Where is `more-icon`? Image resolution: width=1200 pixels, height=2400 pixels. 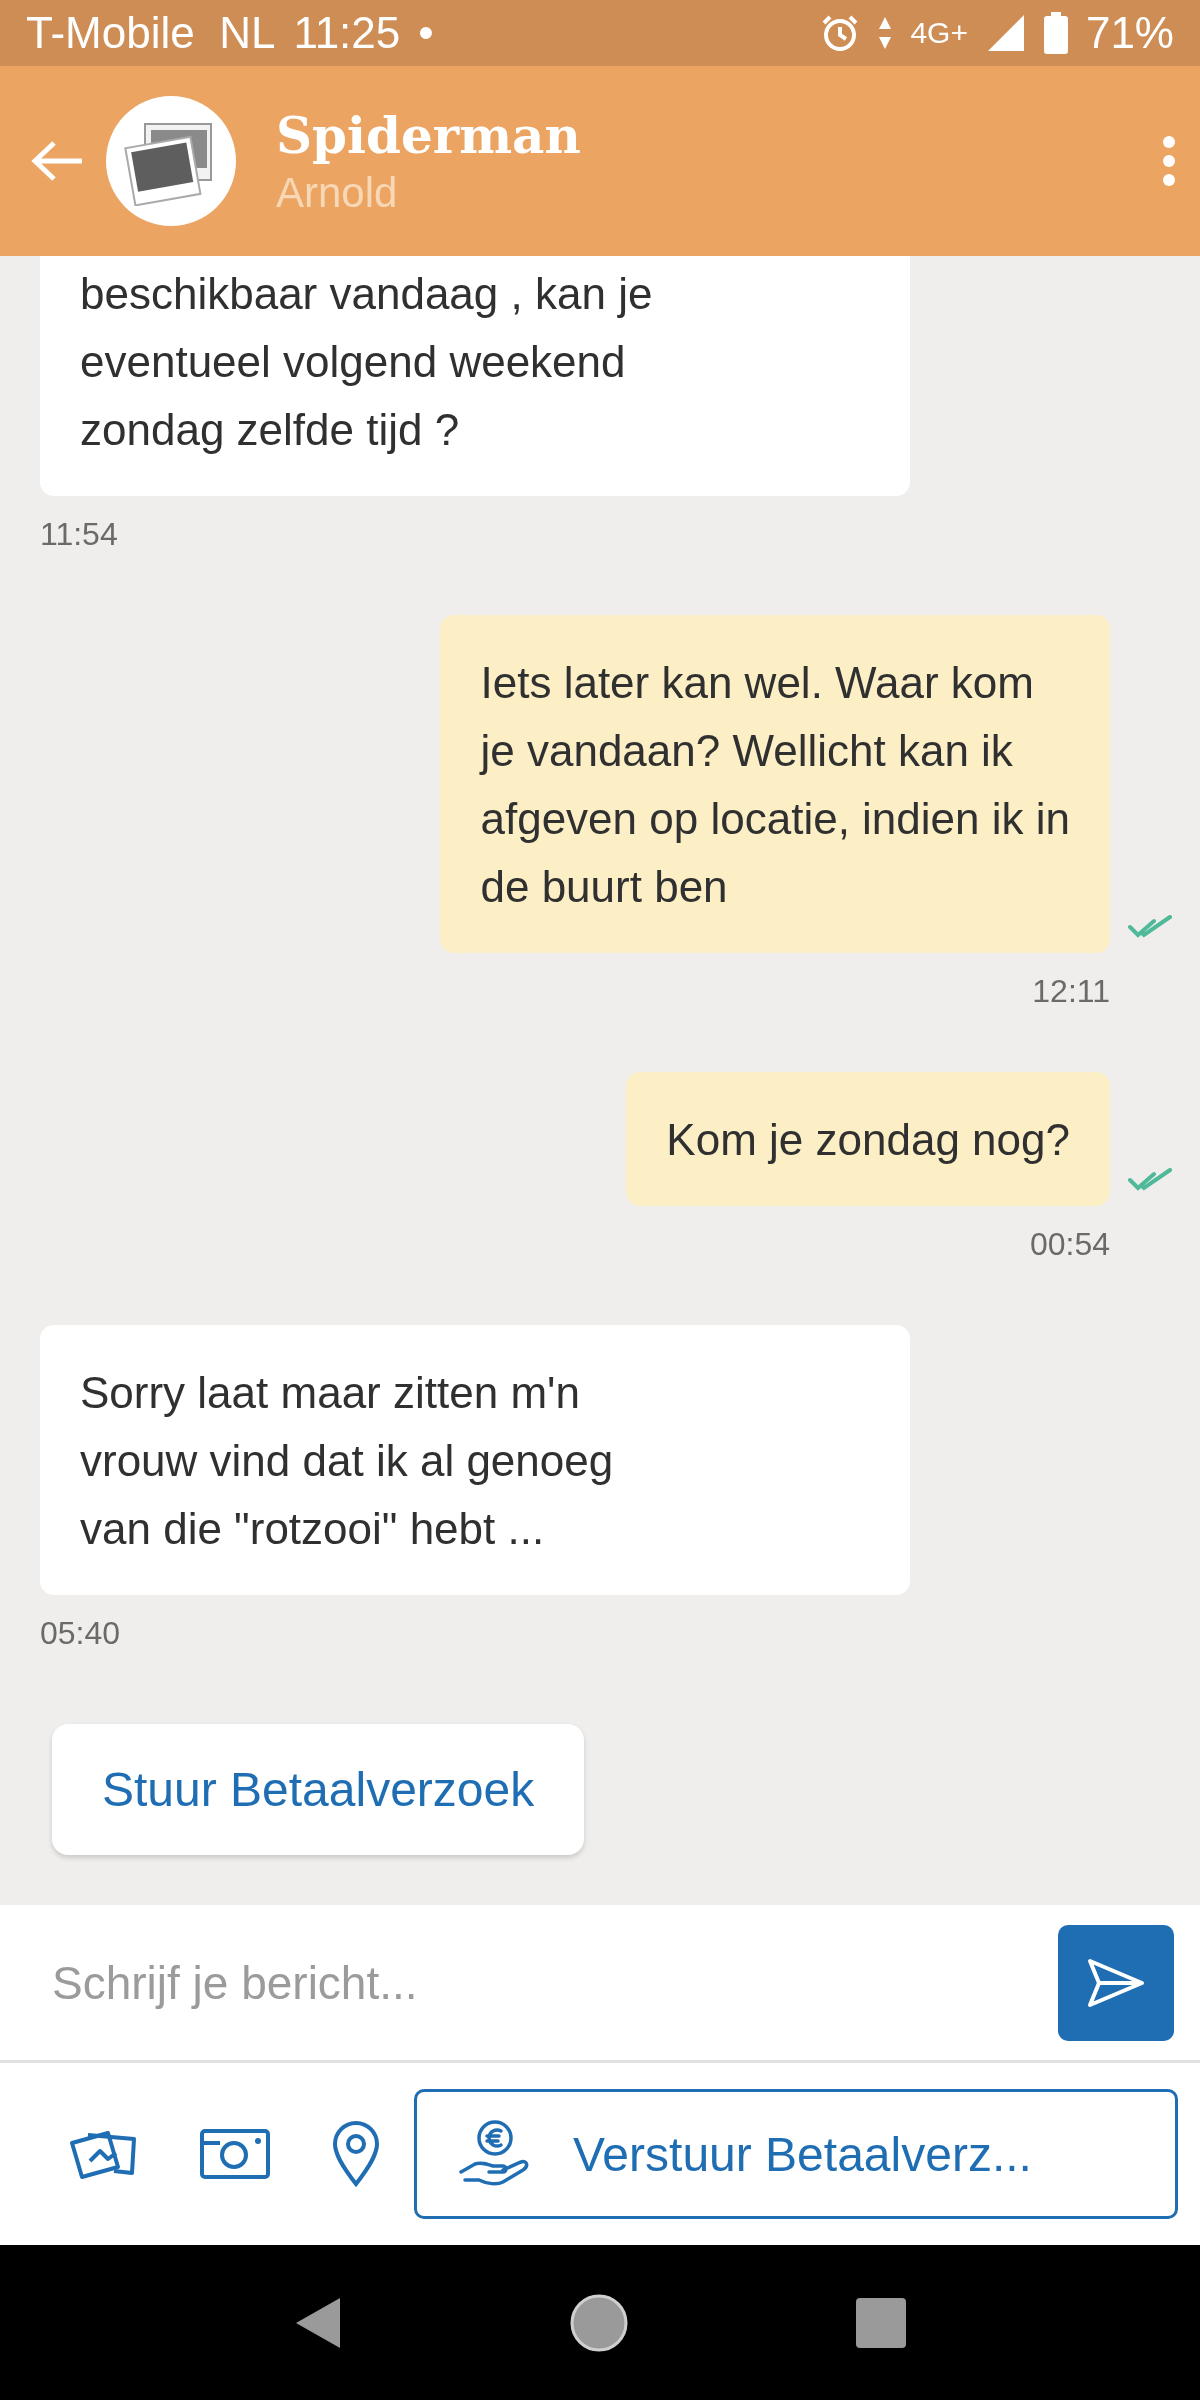 more-icon is located at coordinates (1169, 161).